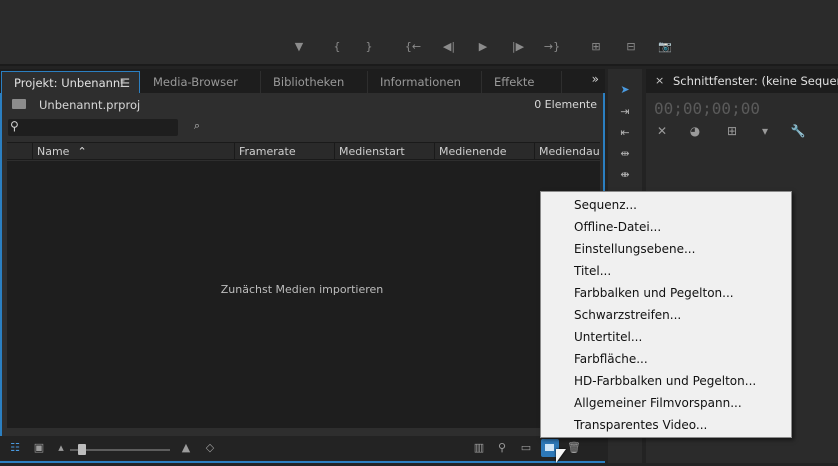 The width and height of the screenshot is (838, 466). Describe the element at coordinates (449, 46) in the screenshot. I see `step-back-icon: ◀|` at that location.